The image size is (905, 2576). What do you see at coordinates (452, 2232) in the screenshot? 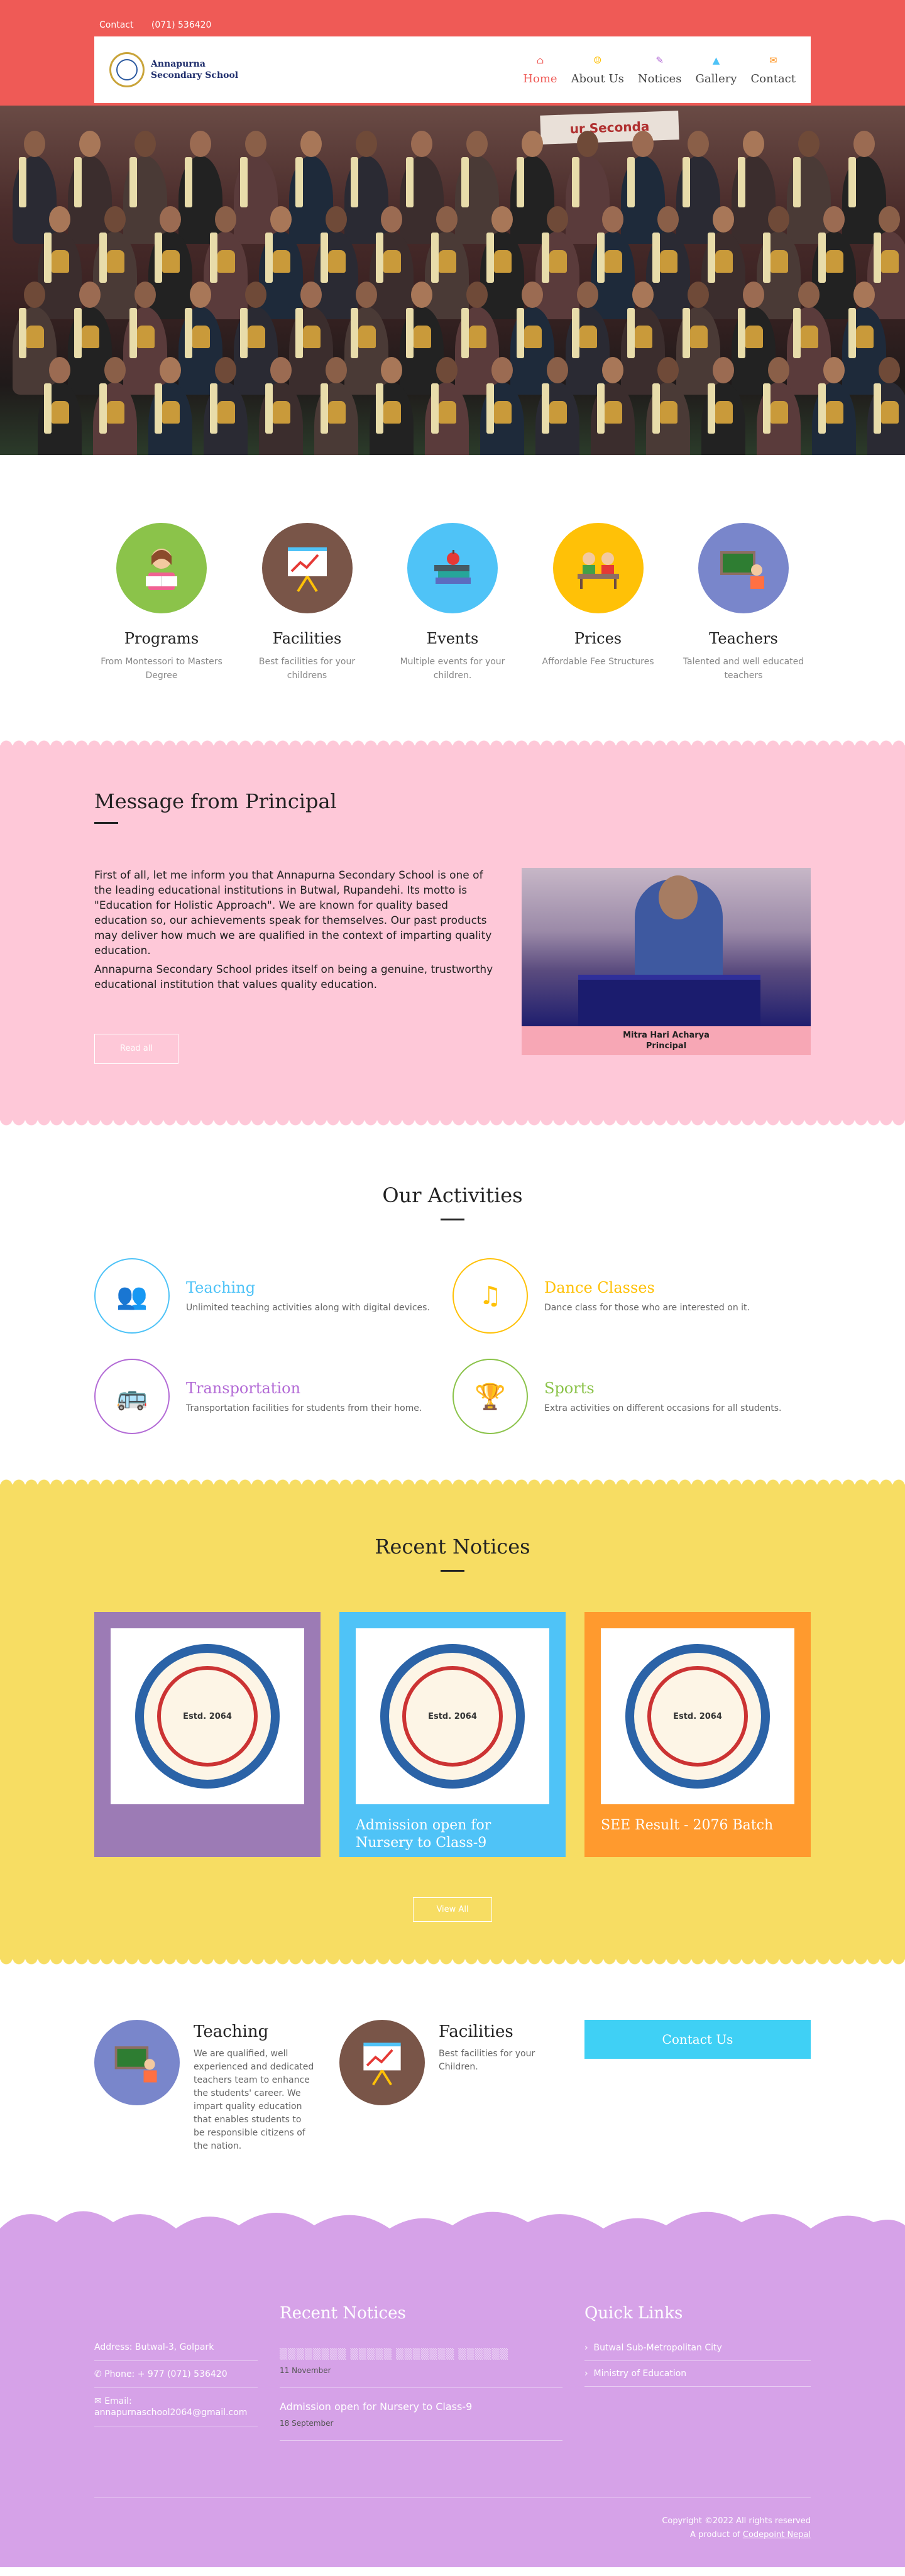
I see `cloud-border` at bounding box center [452, 2232].